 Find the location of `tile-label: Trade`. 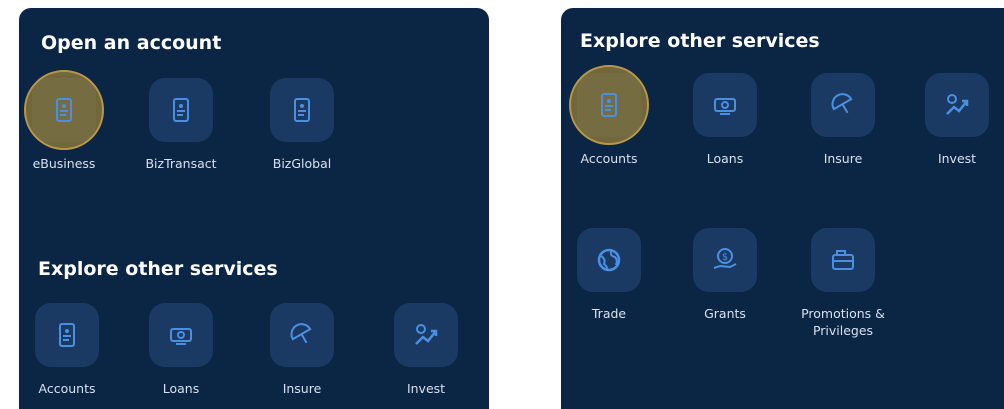

tile-label: Trade is located at coordinates (609, 313).